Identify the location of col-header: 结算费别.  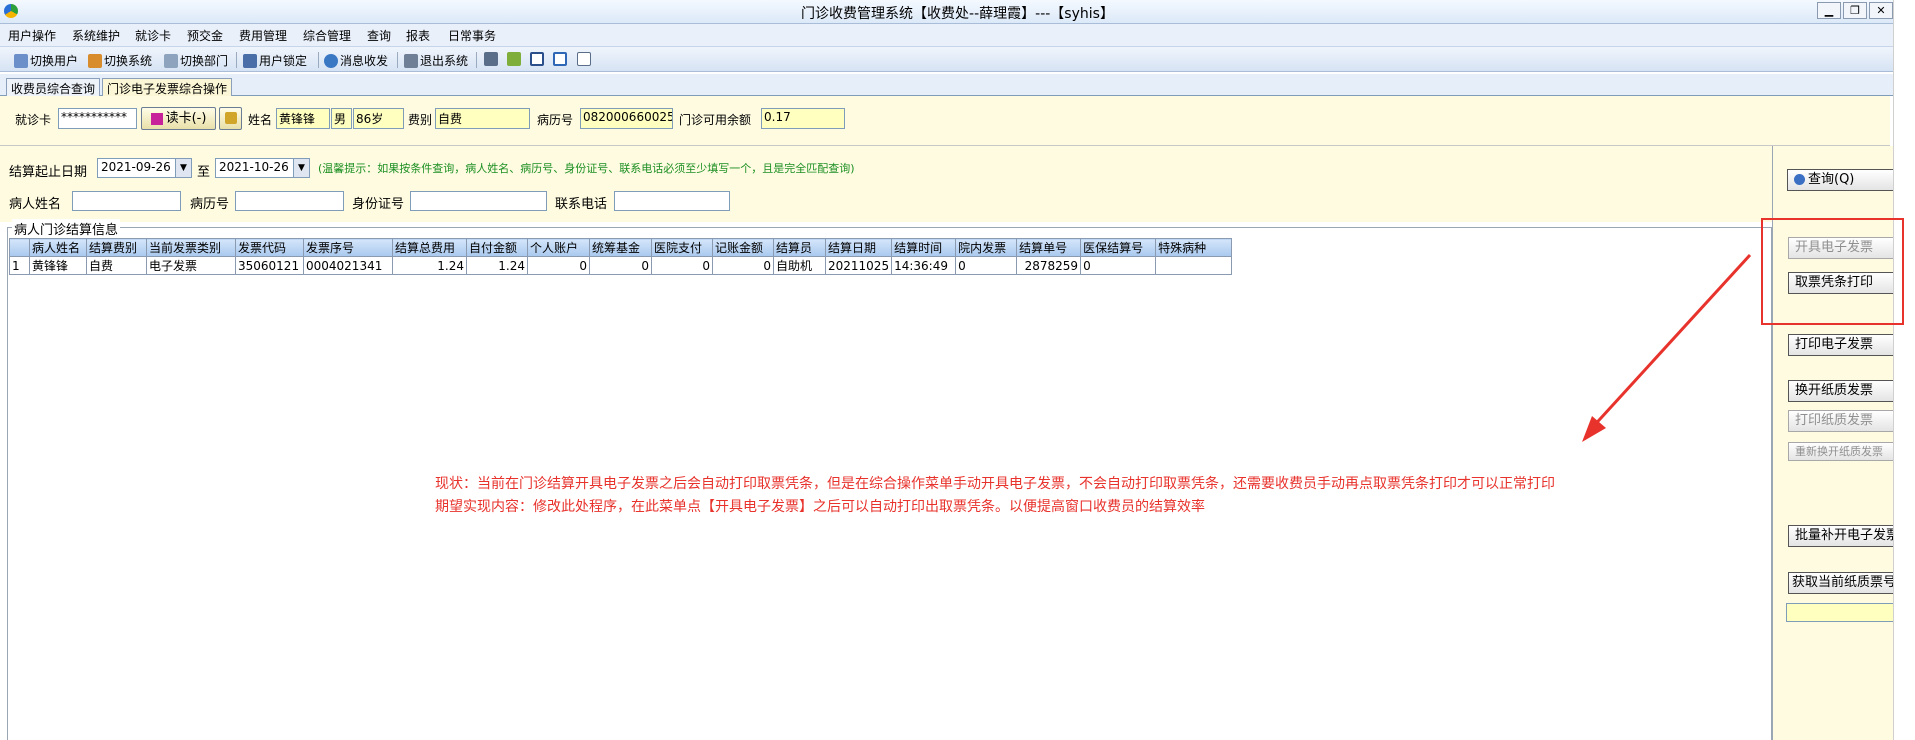
(116, 247).